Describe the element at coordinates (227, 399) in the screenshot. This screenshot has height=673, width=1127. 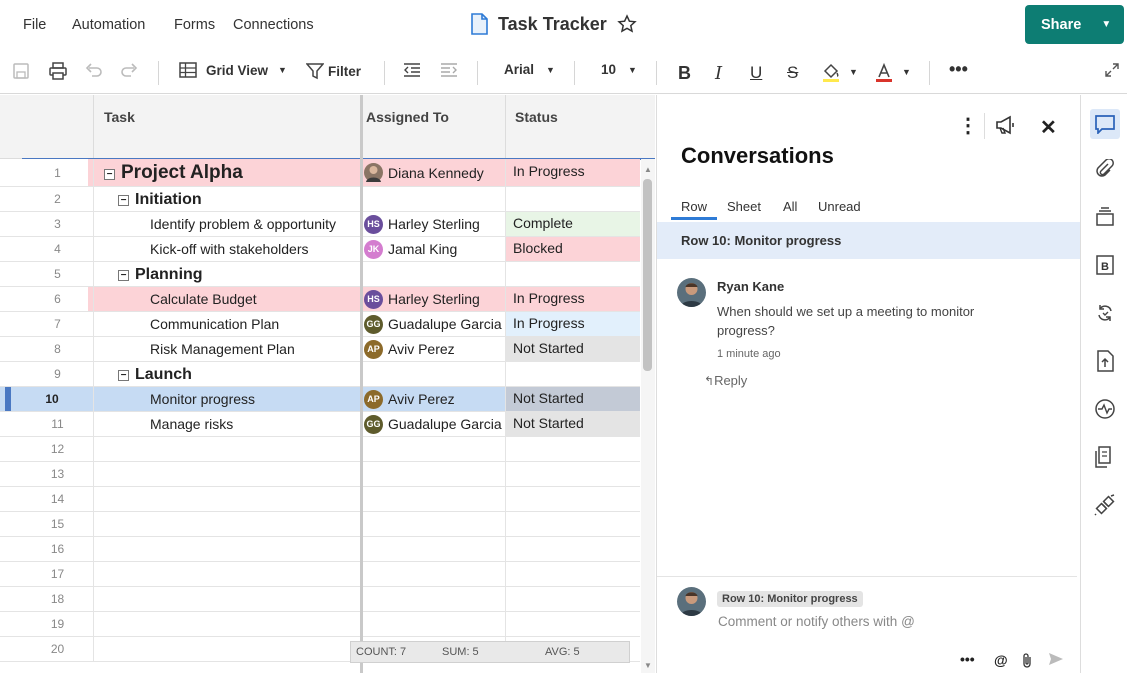
I see `task-cell: Monitor progress` at that location.